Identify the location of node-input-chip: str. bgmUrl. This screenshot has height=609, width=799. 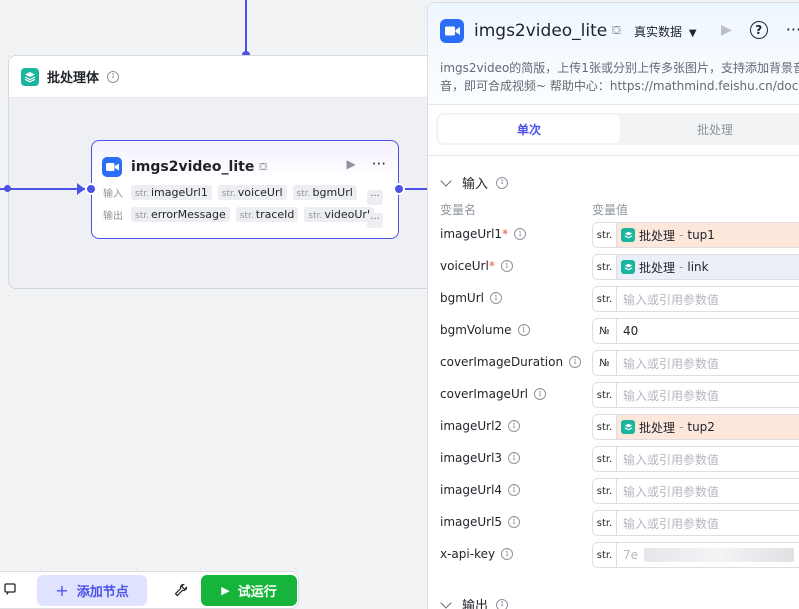
(324, 192).